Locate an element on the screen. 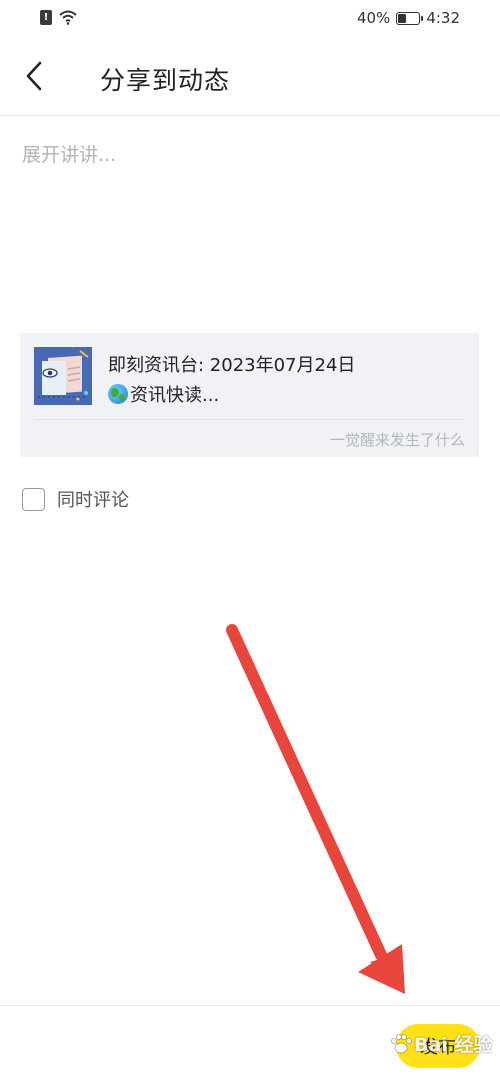 The image size is (500, 1084). battery-level is located at coordinates (402, 18).